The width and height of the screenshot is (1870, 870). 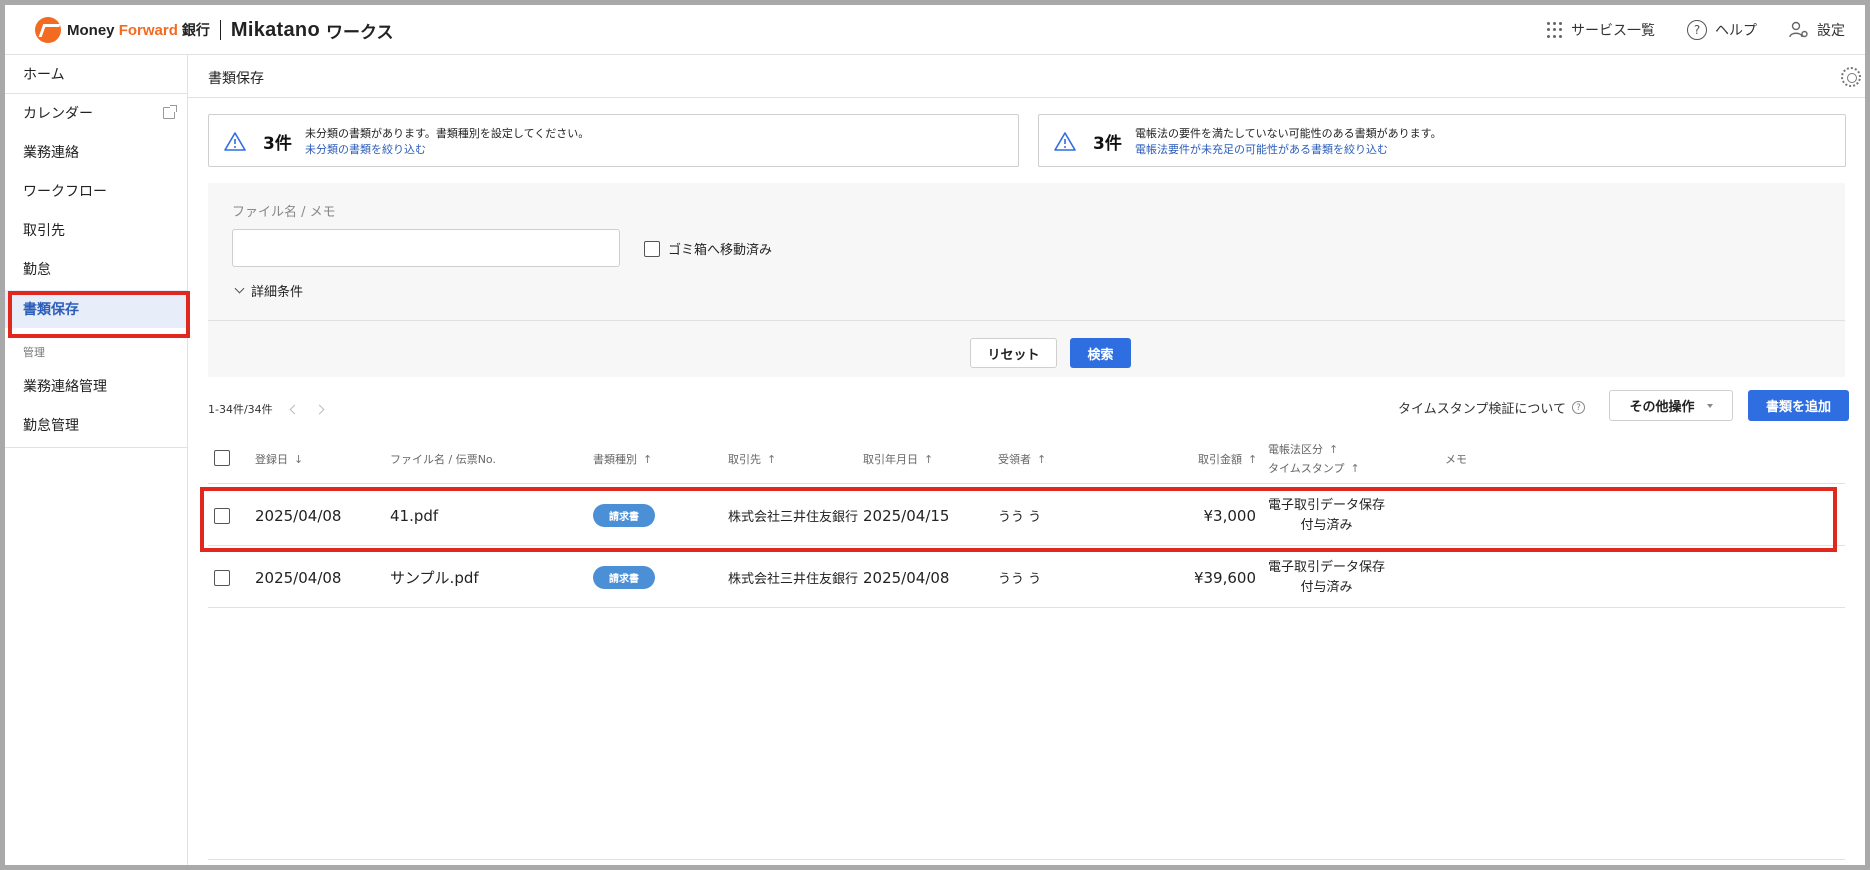 What do you see at coordinates (222, 458) in the screenshot?
I see `select-all-checkbox` at bounding box center [222, 458].